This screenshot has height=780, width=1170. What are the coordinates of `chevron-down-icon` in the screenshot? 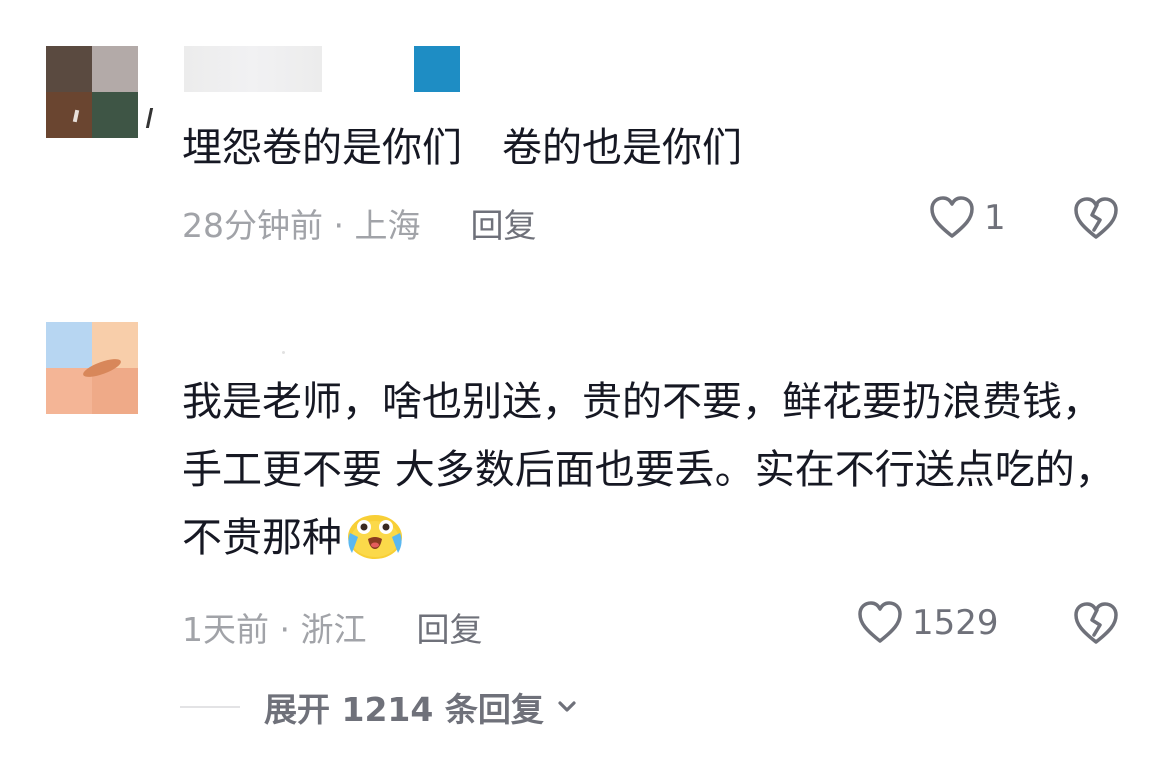 It's located at (567, 706).